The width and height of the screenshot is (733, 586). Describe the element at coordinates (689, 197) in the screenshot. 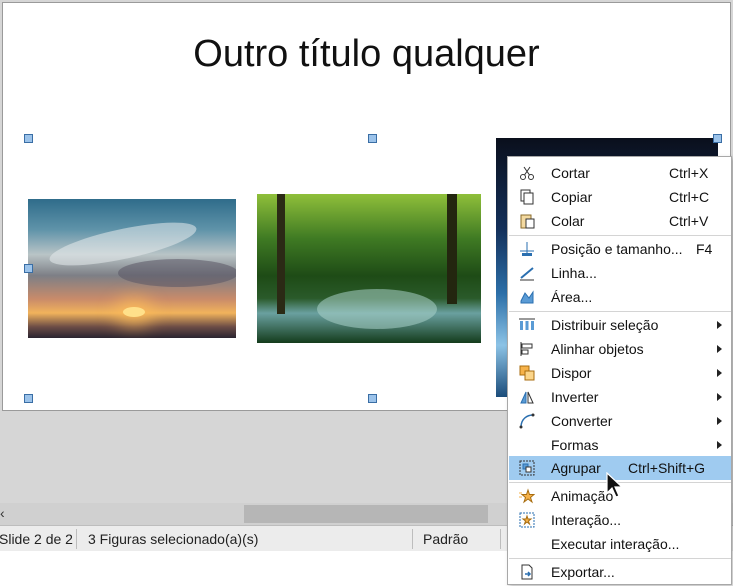

I see `menu-shortcut: Ctrl+C` at that location.